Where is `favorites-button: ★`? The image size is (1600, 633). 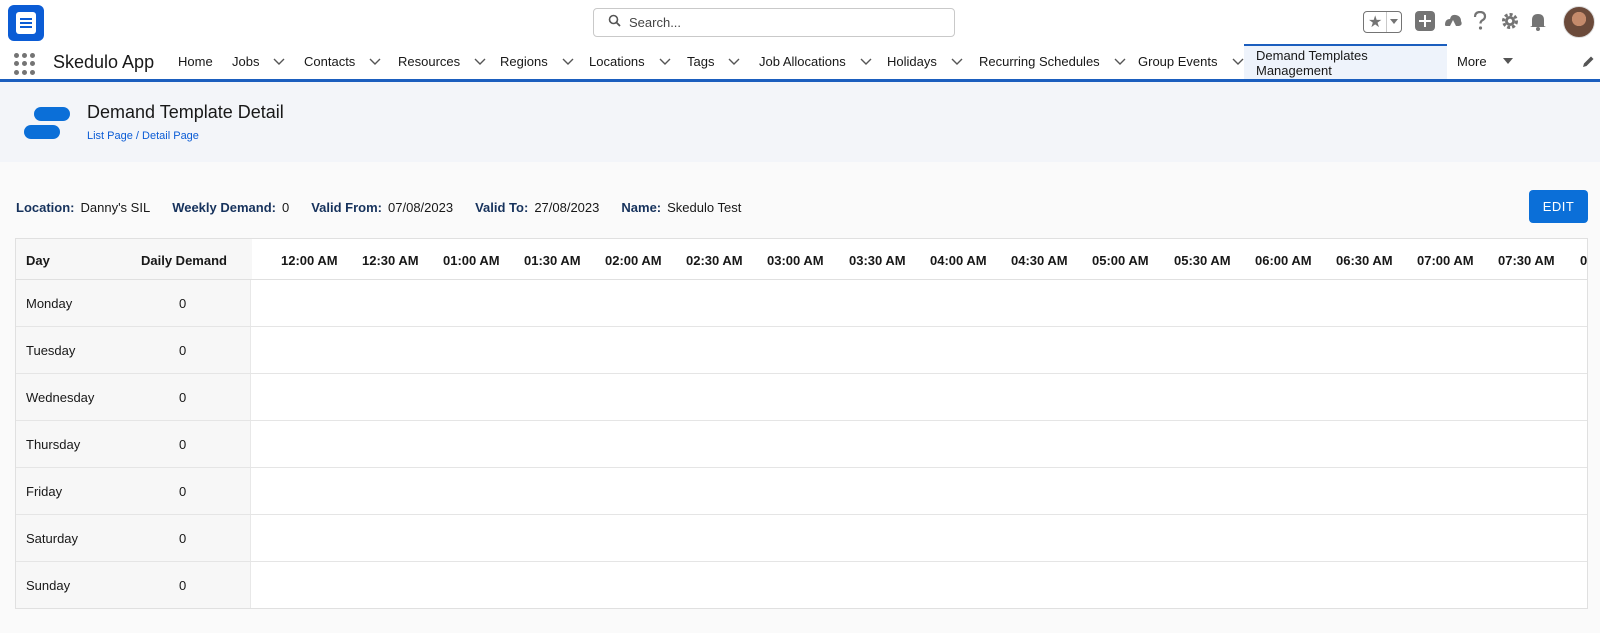
favorites-button: ★ is located at coordinates (1382, 22).